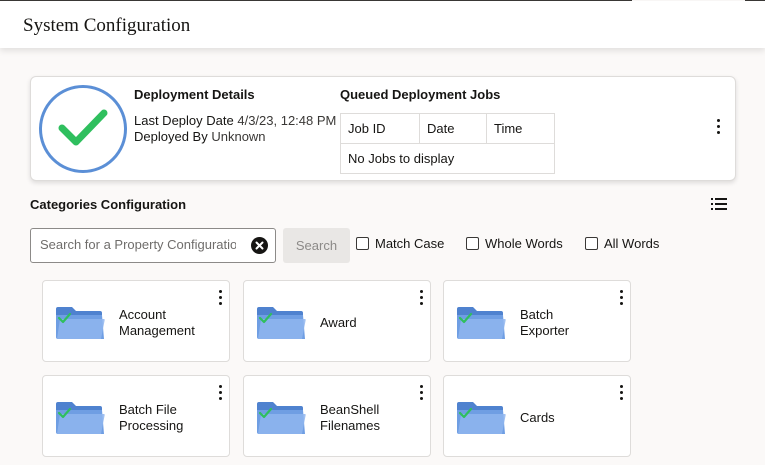 This screenshot has width=765, height=465. I want to click on clear-search-icon, so click(259, 245).